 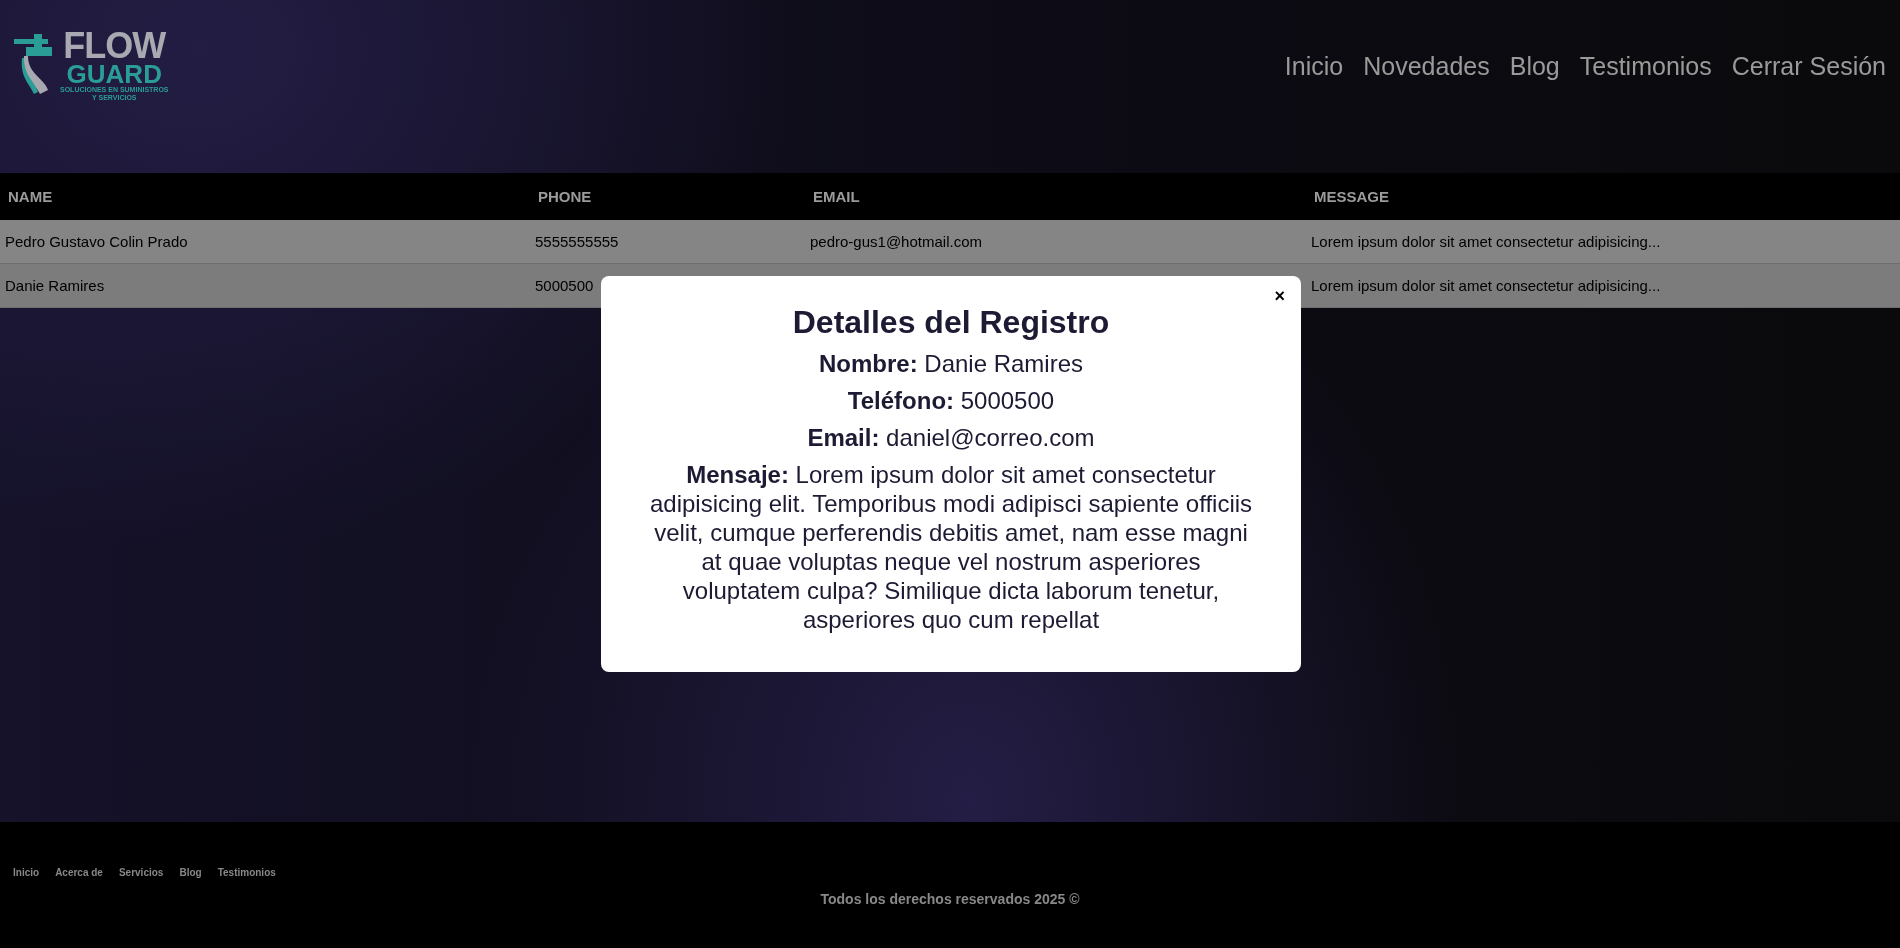 What do you see at coordinates (577, 241) in the screenshot?
I see `table-cell-text: 5555555555` at bounding box center [577, 241].